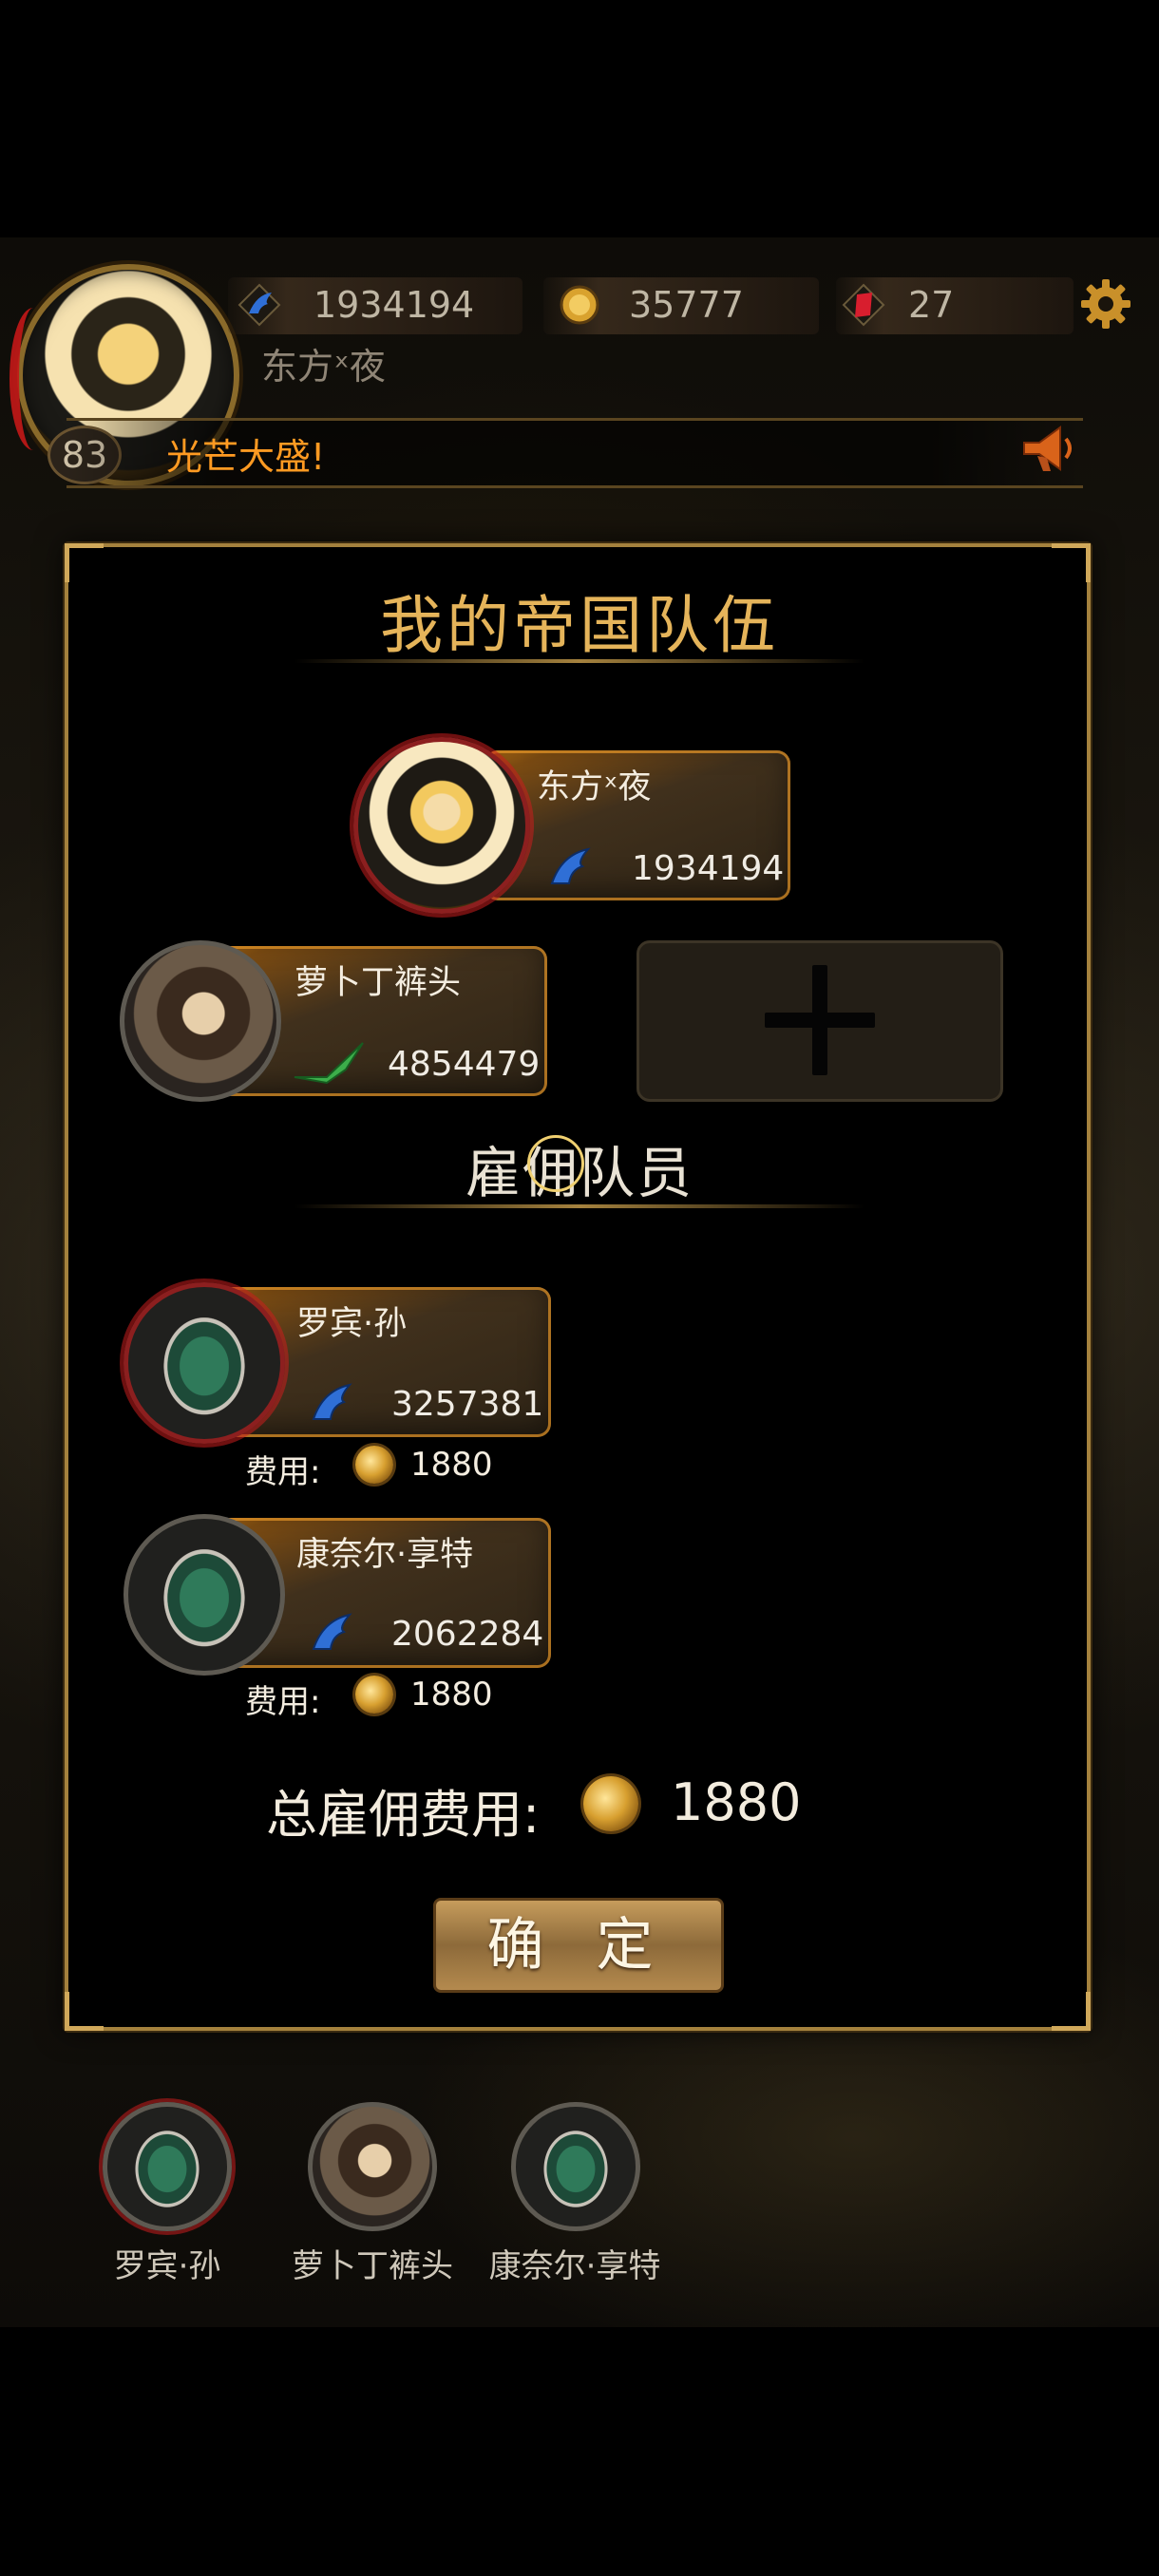  What do you see at coordinates (863, 305) in the screenshot?
I see `red-gem-icon` at bounding box center [863, 305].